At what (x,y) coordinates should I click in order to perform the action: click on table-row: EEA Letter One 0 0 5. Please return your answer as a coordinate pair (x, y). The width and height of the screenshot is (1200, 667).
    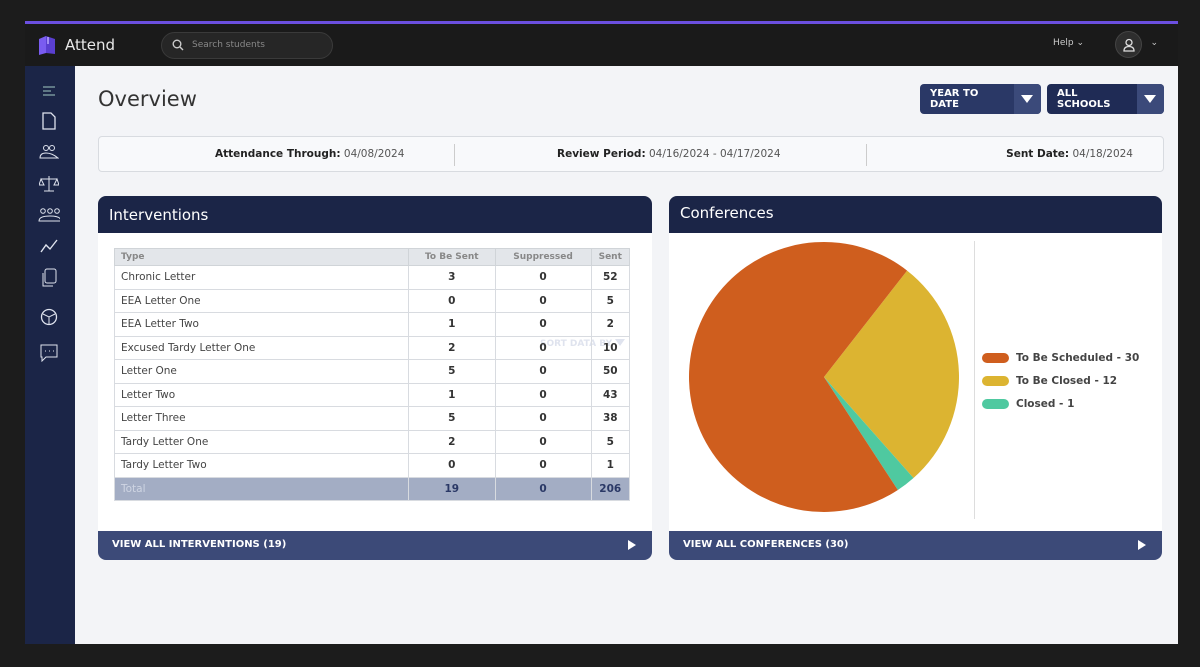
    Looking at the image, I should click on (372, 300).